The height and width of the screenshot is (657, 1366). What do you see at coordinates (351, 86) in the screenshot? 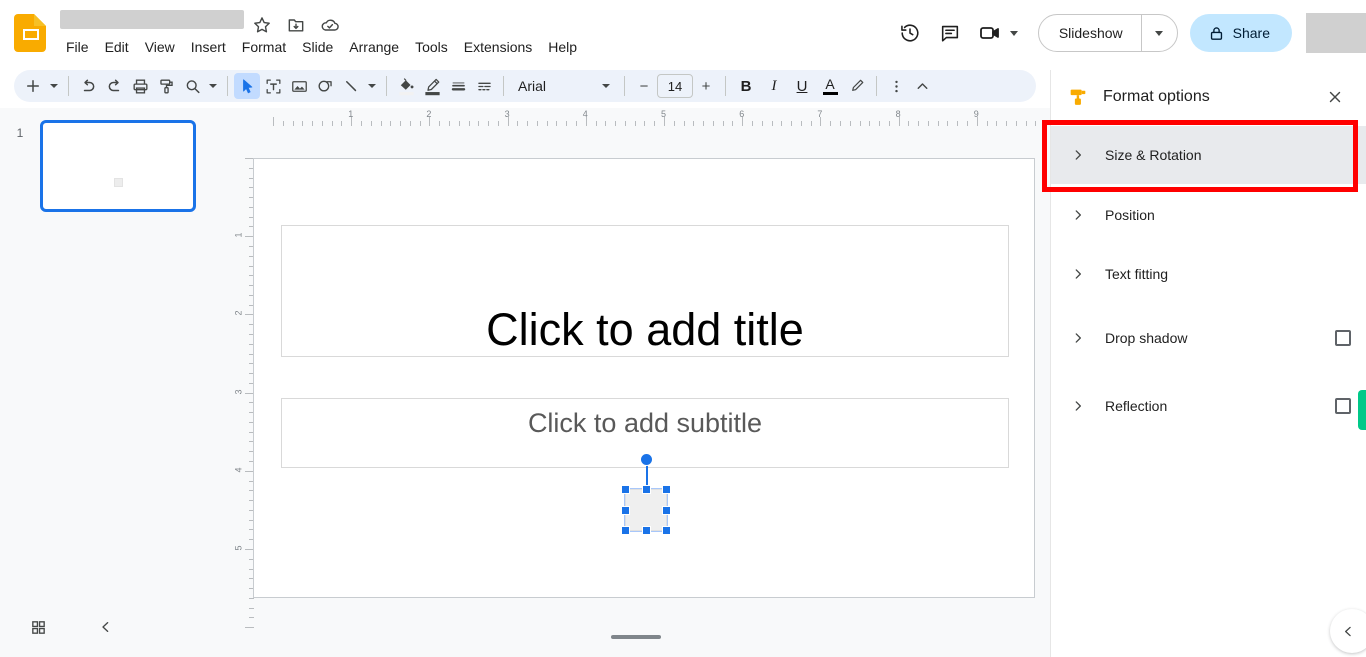
I see `line-button` at bounding box center [351, 86].